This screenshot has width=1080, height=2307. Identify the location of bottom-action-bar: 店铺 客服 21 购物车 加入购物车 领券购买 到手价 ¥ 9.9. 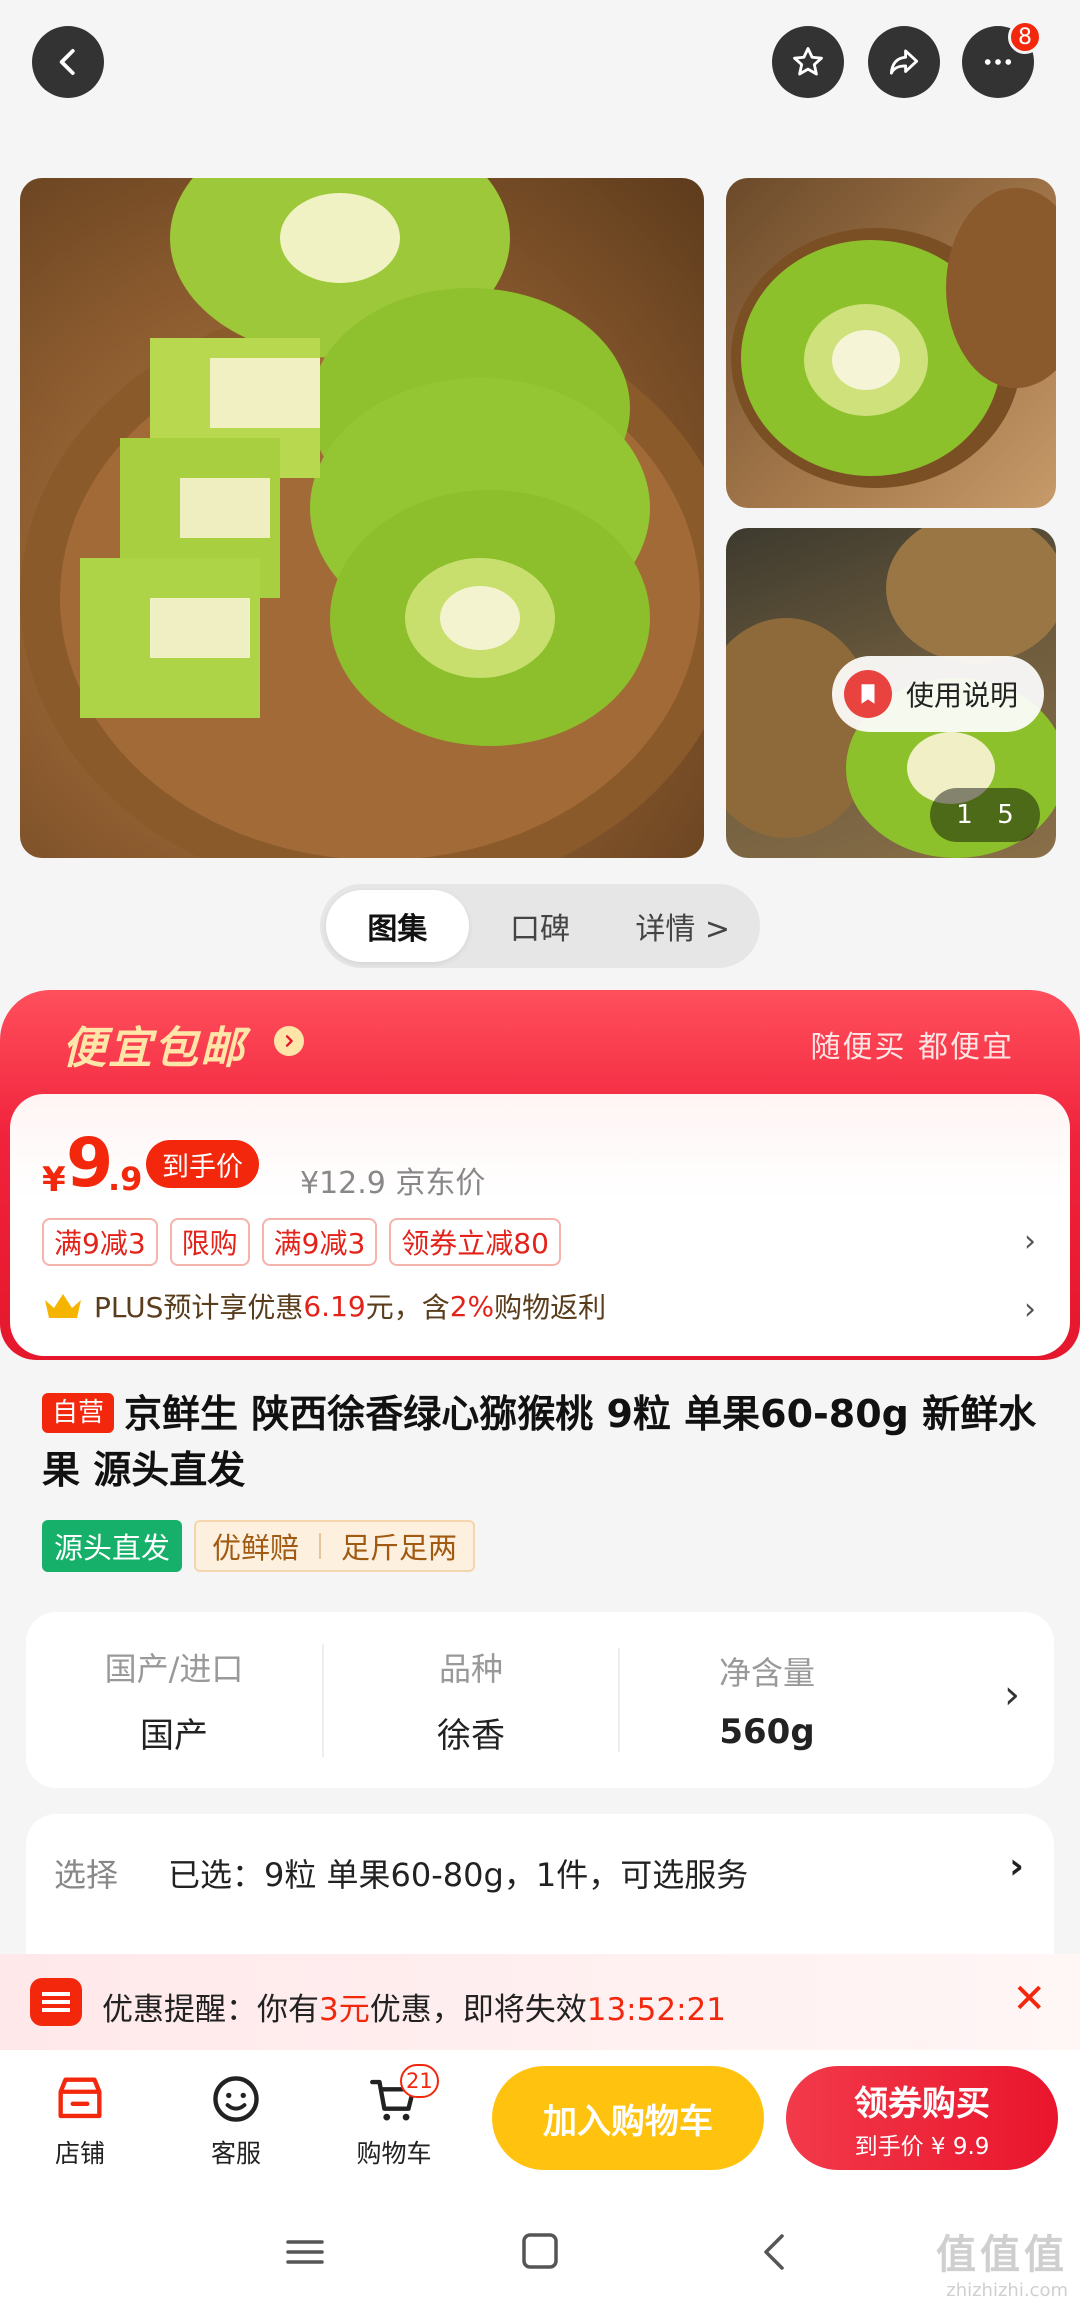
(540, 2123).